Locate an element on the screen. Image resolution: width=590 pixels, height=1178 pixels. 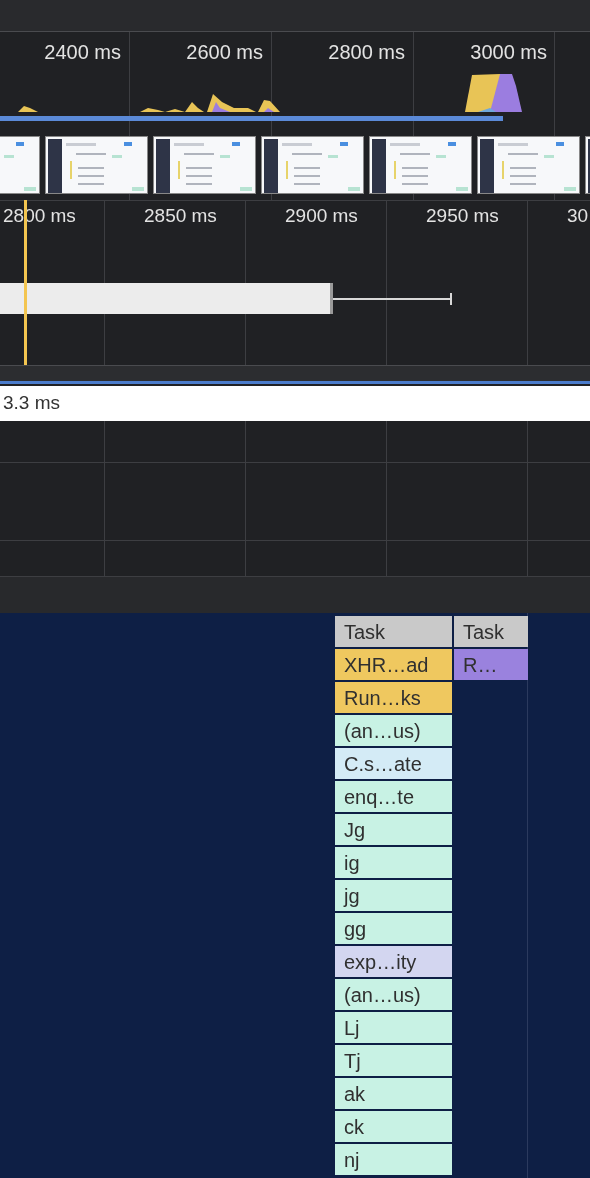
timing-label: 3.3 ms is located at coordinates (32, 403).